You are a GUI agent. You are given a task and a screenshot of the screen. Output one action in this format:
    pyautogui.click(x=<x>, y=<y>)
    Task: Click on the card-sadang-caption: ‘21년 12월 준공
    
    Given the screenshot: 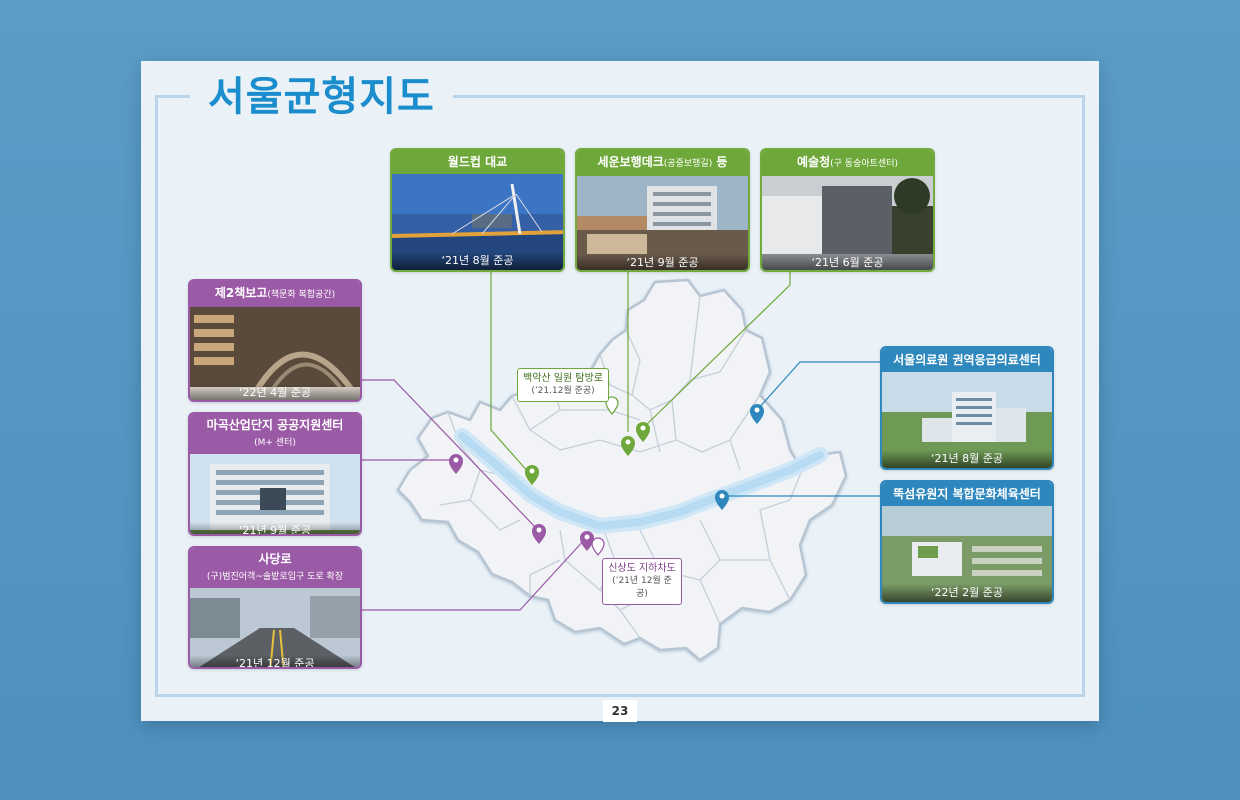 What is the action you would take?
    pyautogui.click(x=275, y=661)
    